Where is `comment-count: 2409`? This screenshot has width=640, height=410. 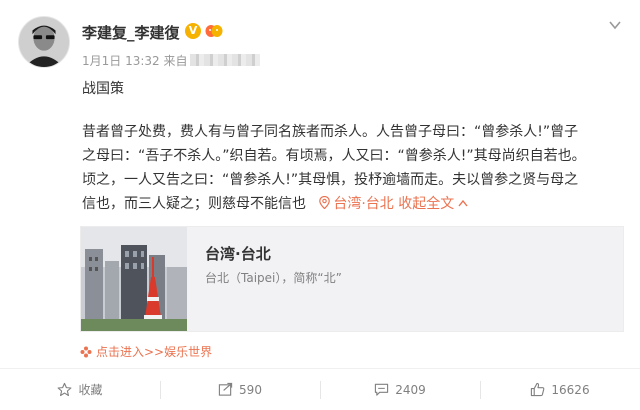
comment-count: 2409 is located at coordinates (410, 389).